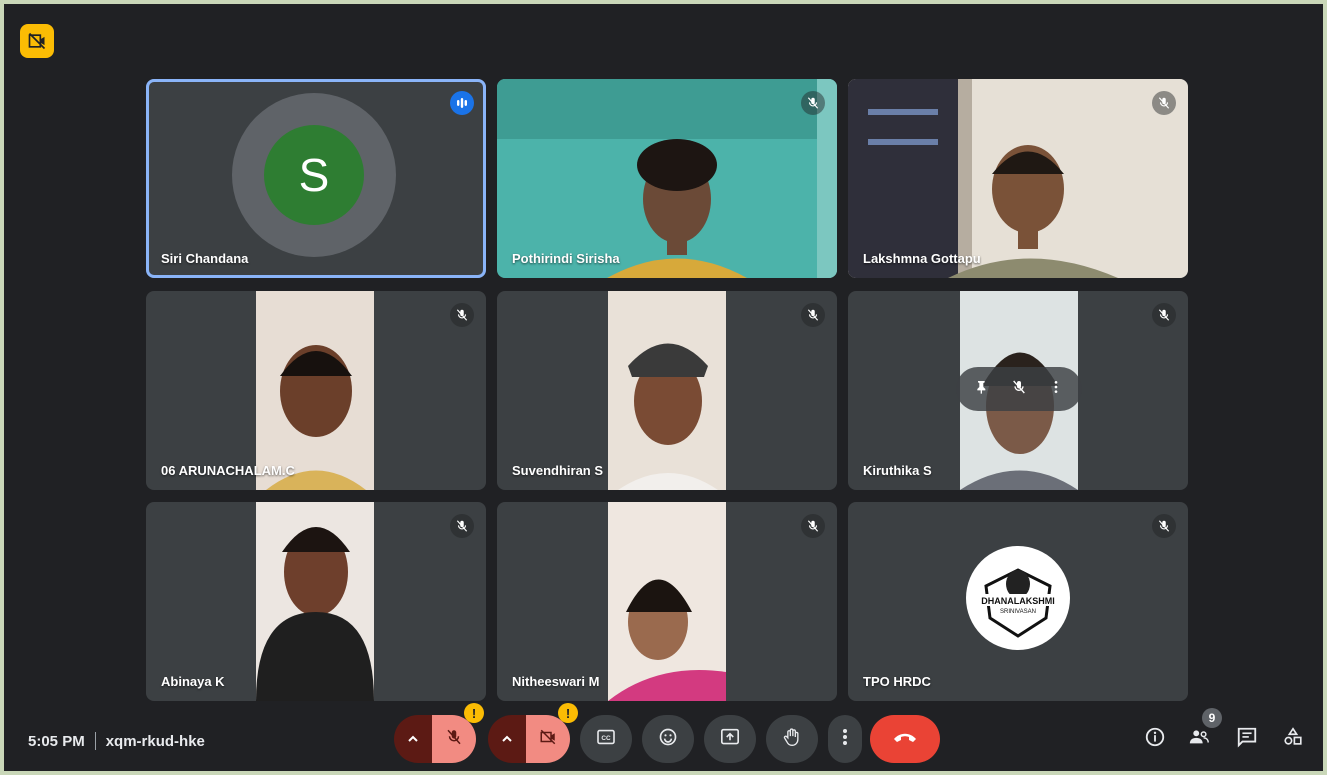  What do you see at coordinates (228, 470) in the screenshot?
I see `participant-name: 06 ARUNACHALAM.C` at bounding box center [228, 470].